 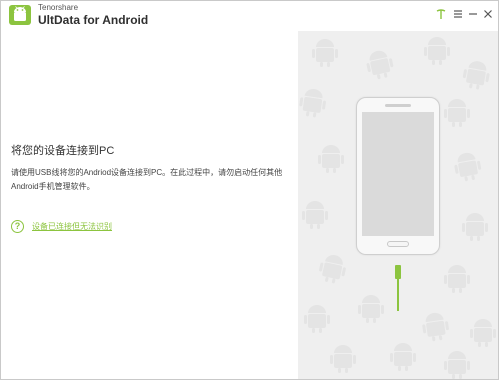 I want to click on phone-screen, so click(x=398, y=174).